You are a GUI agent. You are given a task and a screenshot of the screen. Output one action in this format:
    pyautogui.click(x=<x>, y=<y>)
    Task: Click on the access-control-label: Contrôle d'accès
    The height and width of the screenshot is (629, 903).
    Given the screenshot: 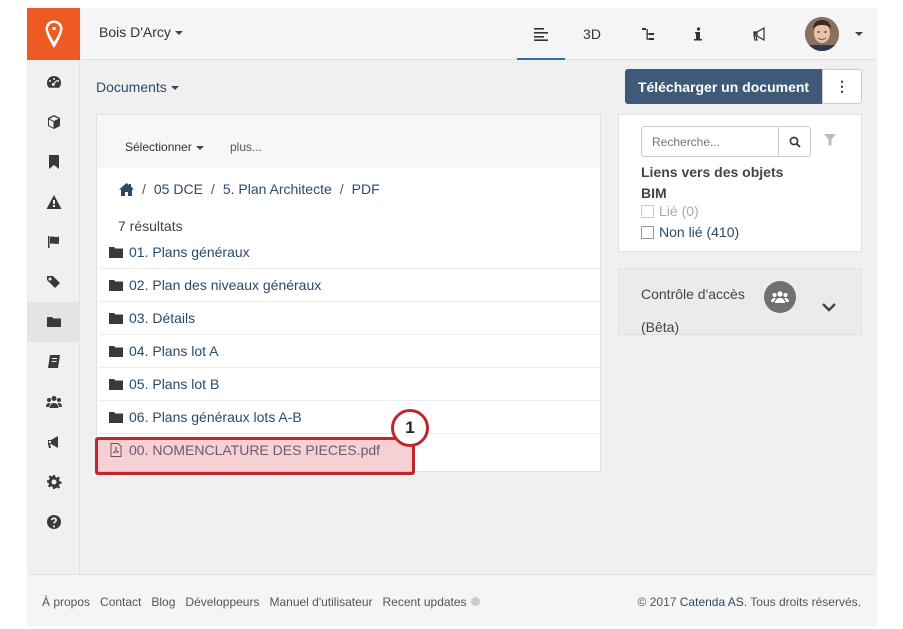 What is the action you would take?
    pyautogui.click(x=693, y=294)
    